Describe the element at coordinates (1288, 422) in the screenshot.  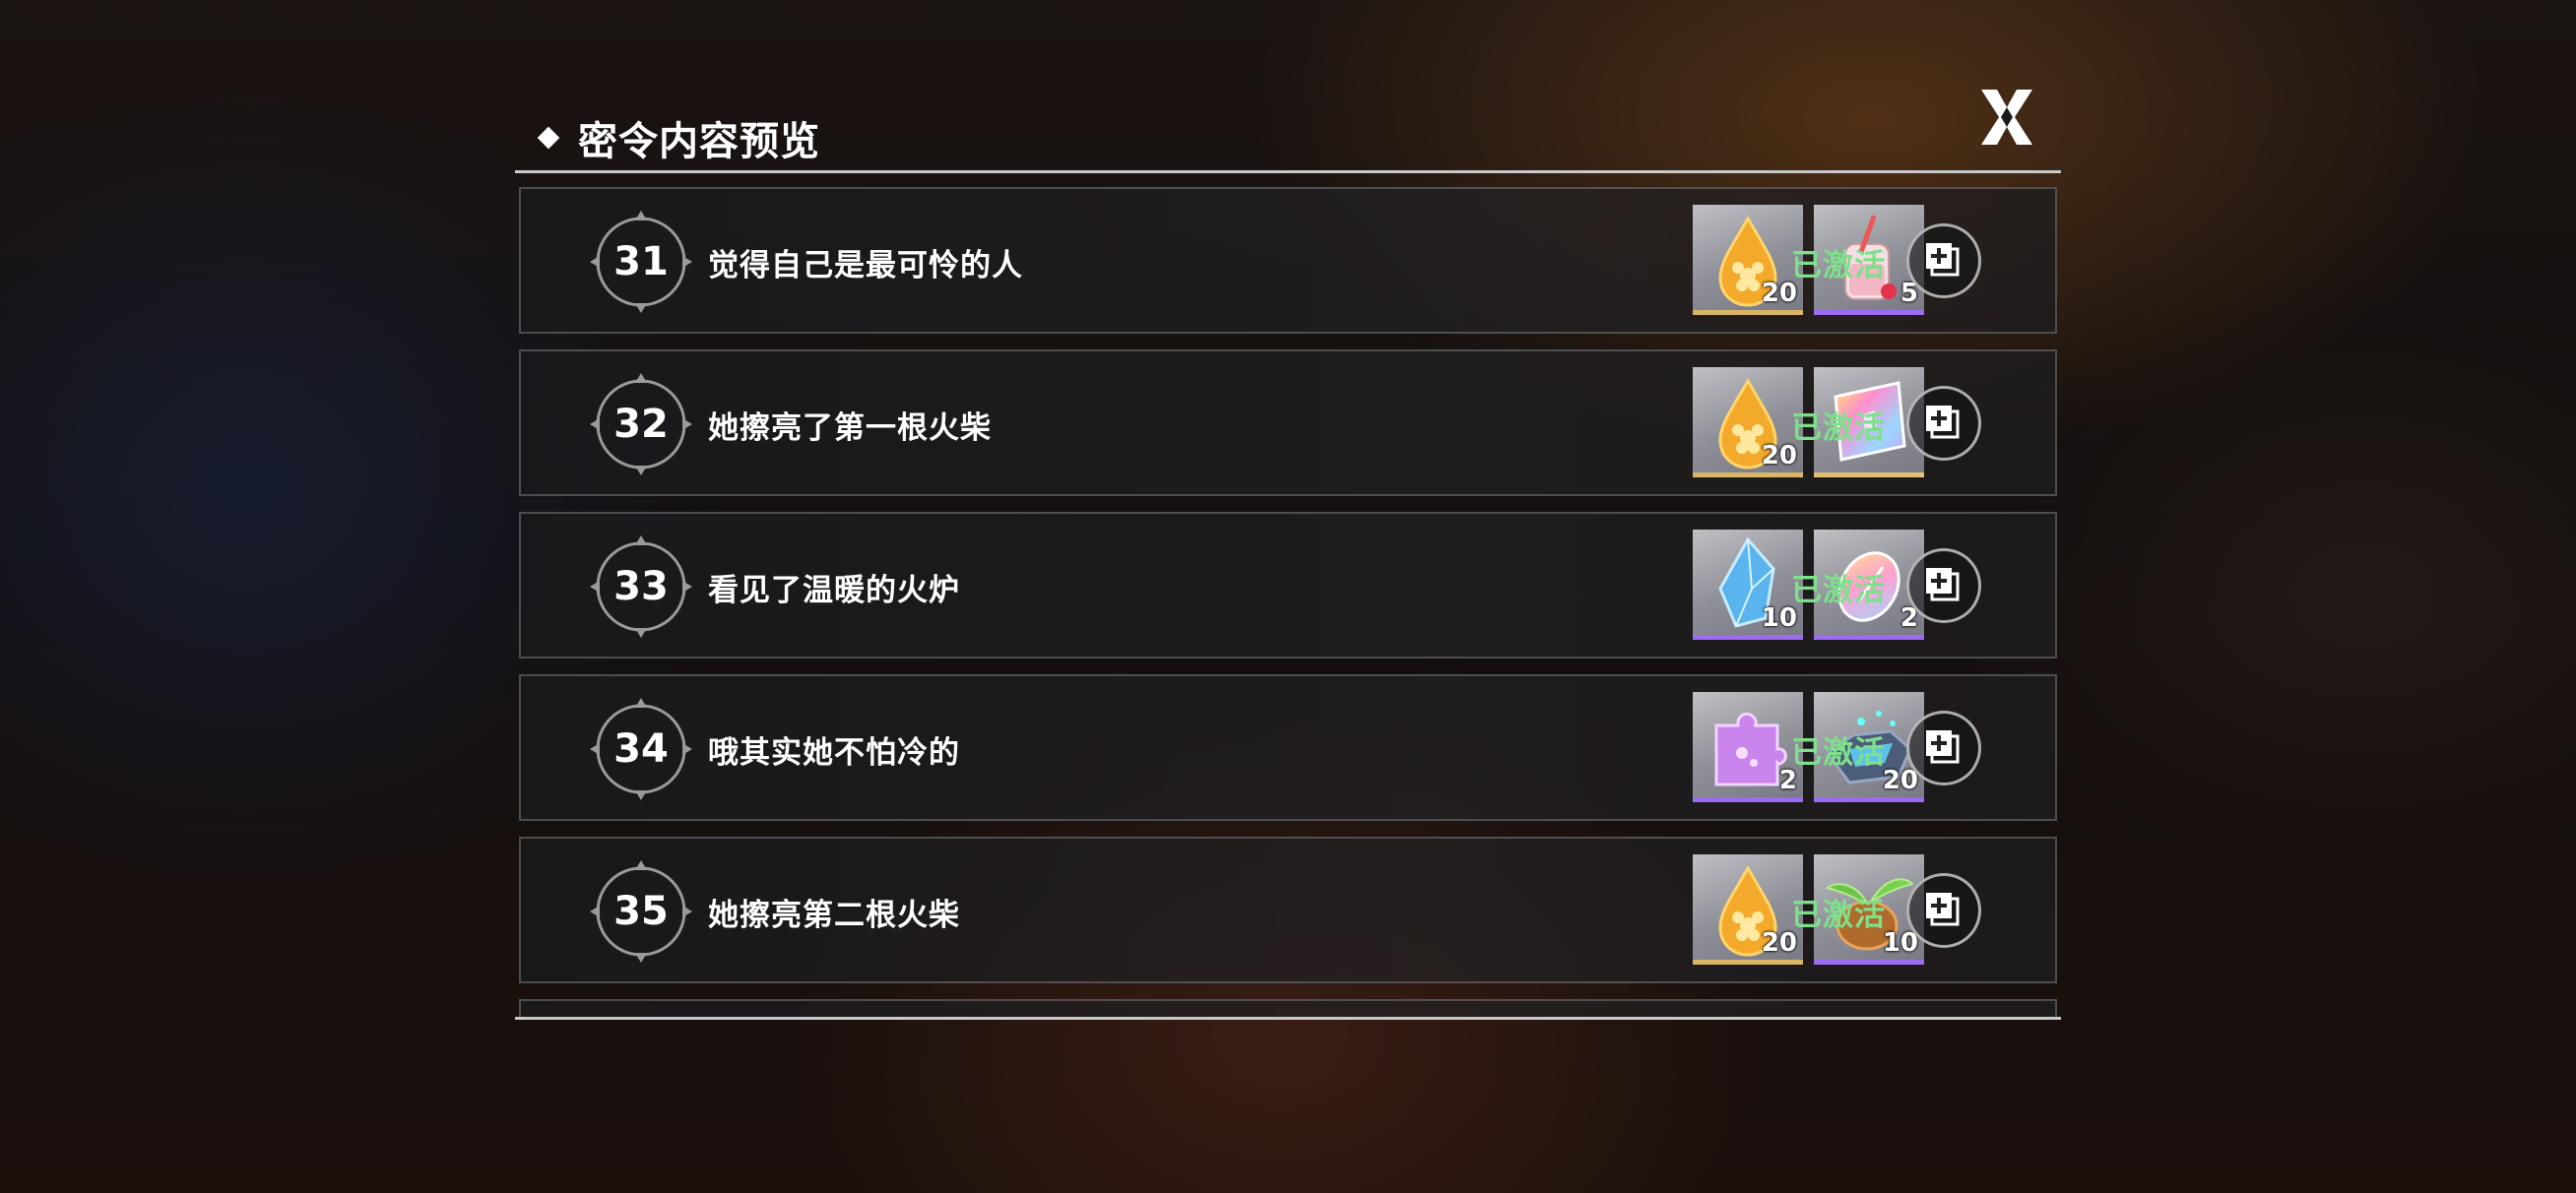
I see `list-item: 32 她擦亮了第一根火柴 20 已激活` at that location.